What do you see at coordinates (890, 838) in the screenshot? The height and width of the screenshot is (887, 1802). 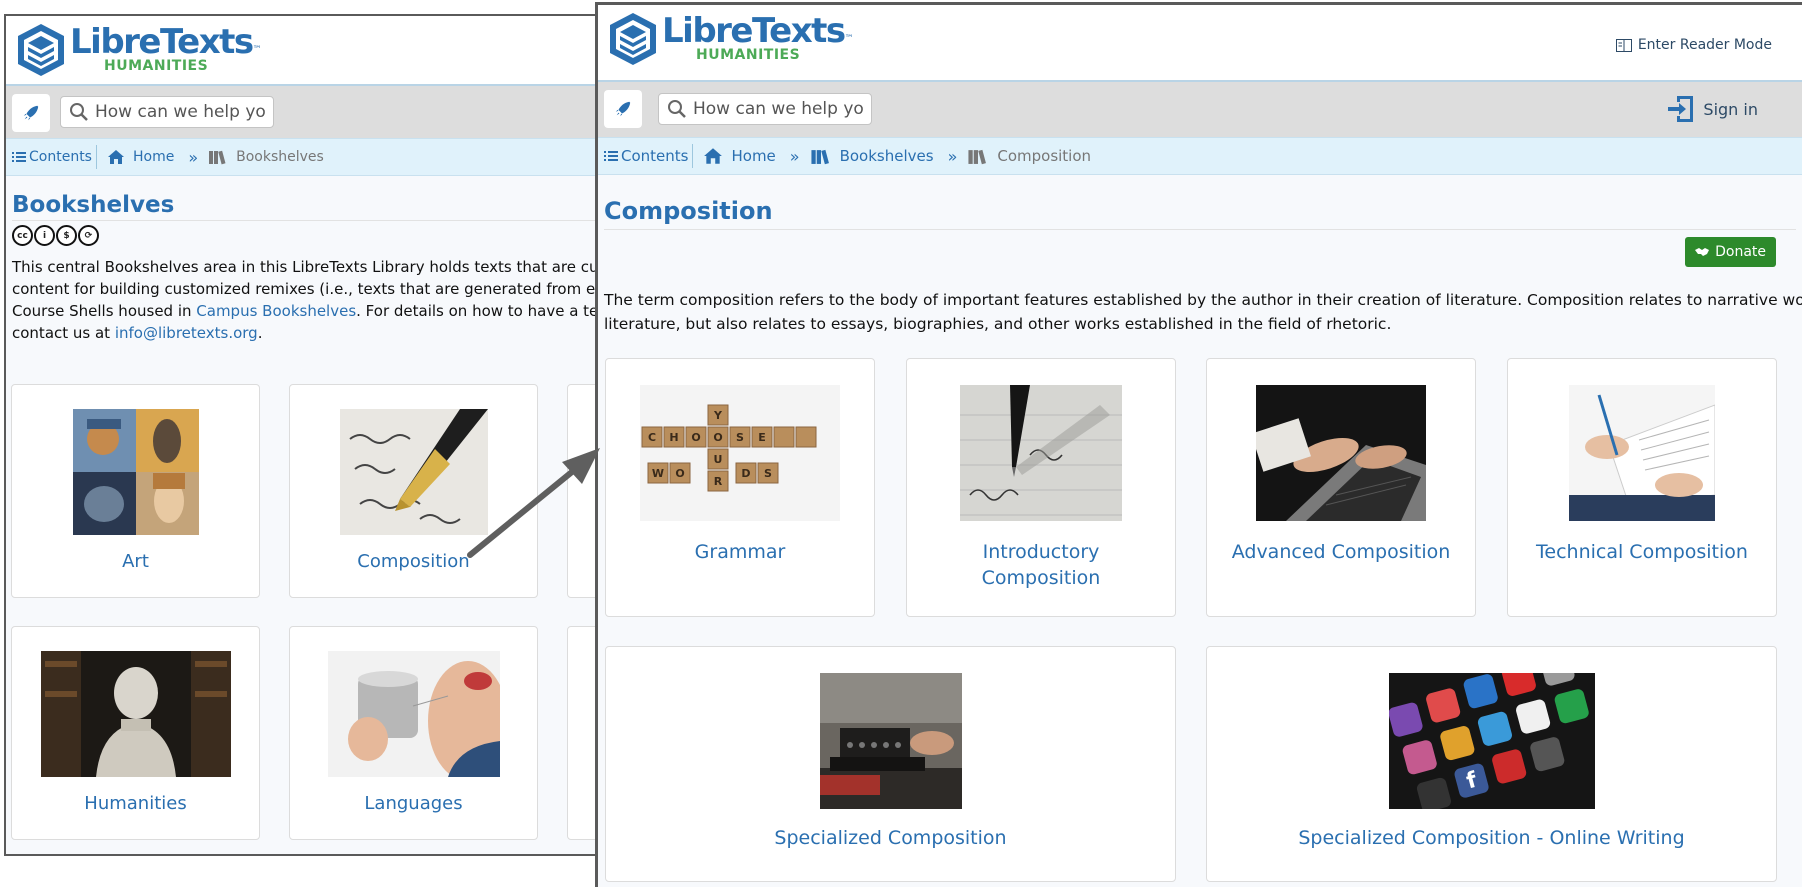 I see `card-label: Specialized Composition` at bounding box center [890, 838].